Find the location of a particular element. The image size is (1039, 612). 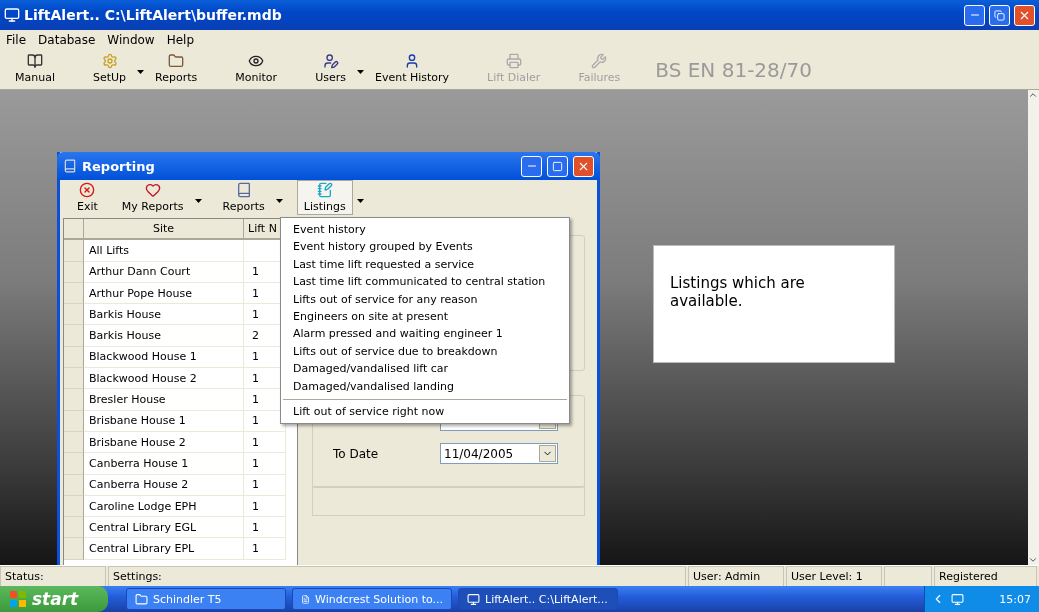

eye-icon is located at coordinates (256, 61).